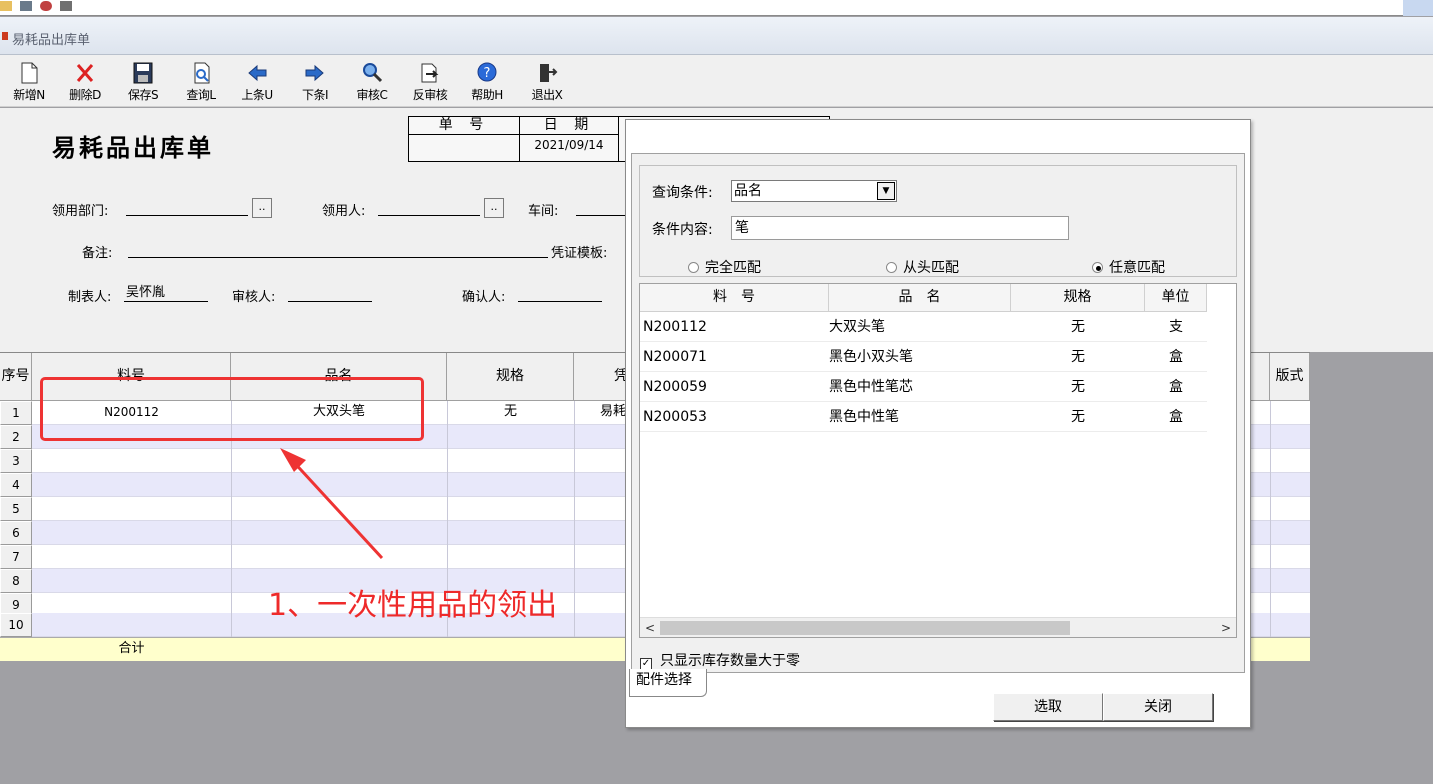  I want to click on annotation-text: 1、一次性用品的领出, so click(413, 605).